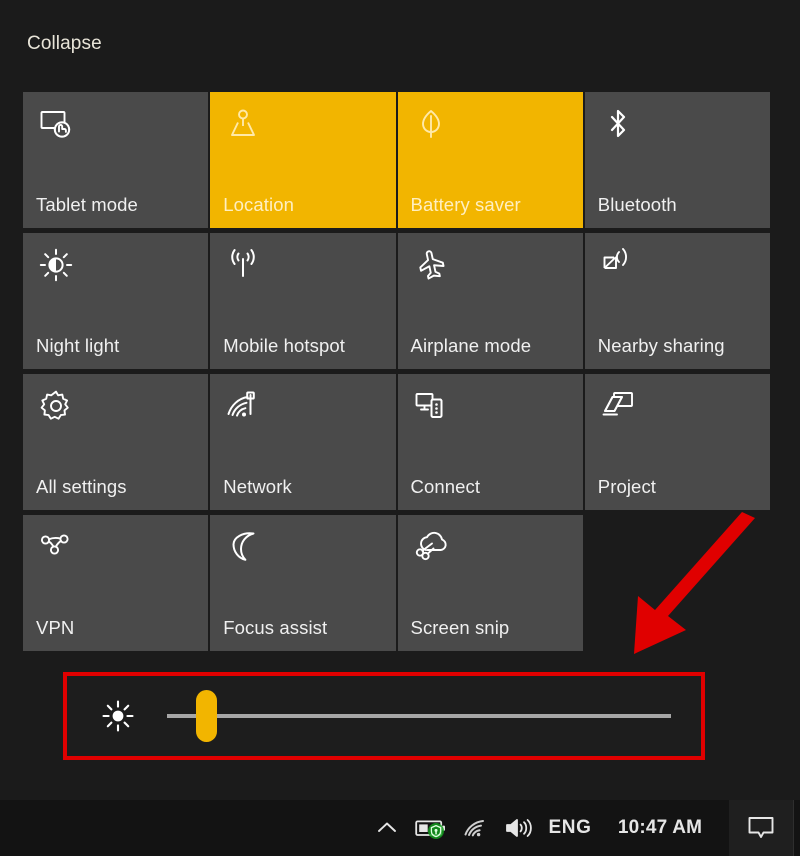 The width and height of the screenshot is (800, 856). What do you see at coordinates (243, 124) in the screenshot?
I see `location-icon` at bounding box center [243, 124].